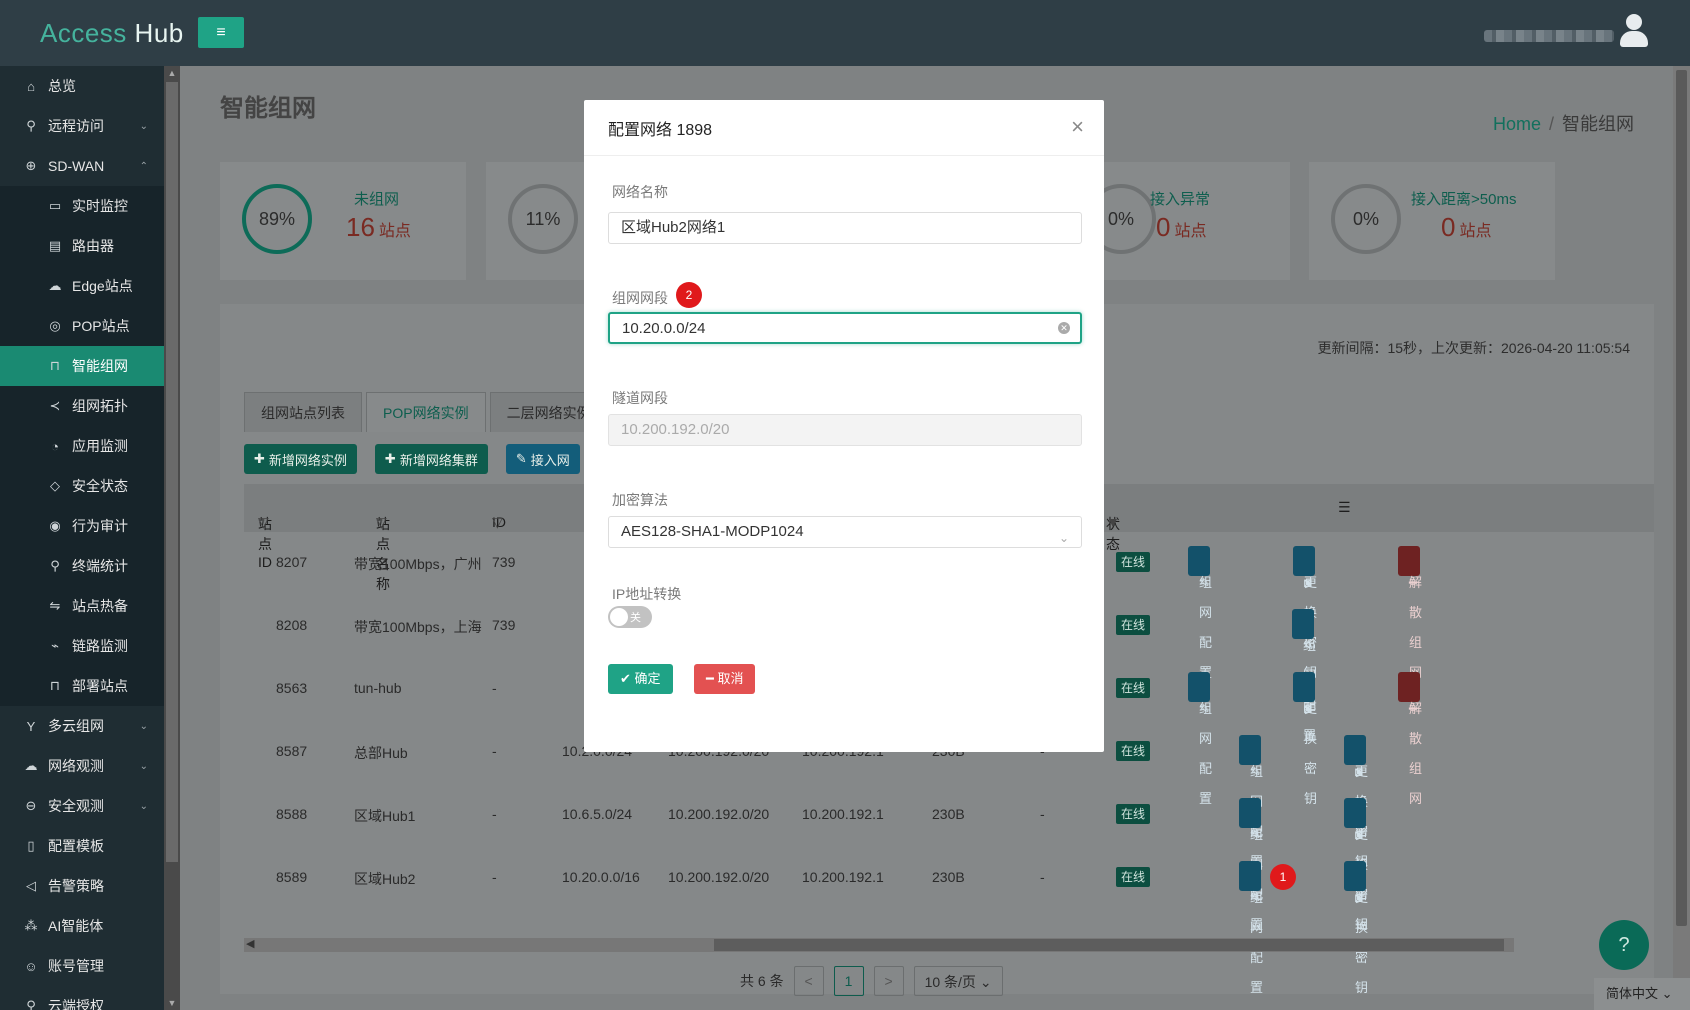 This screenshot has height=1010, width=1690. Describe the element at coordinates (31, 1004) in the screenshot. I see `key-icon: ⚲` at that location.